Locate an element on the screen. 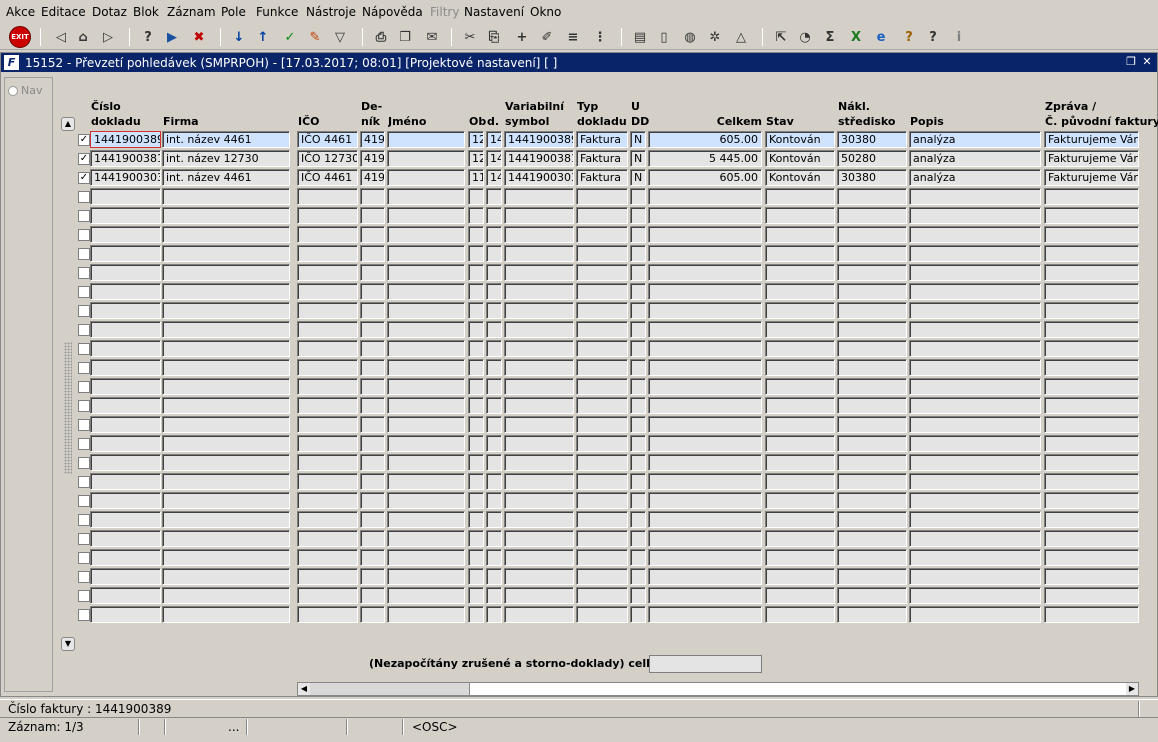 This screenshot has width=1158, height=742. cell-ico: IČO 4461 is located at coordinates (327, 139).